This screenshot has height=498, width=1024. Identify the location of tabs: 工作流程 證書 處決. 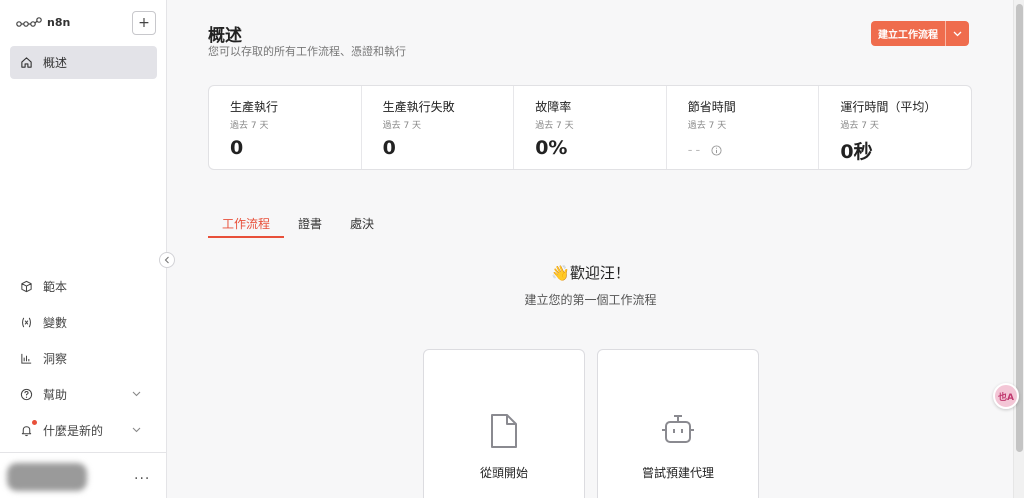
(298, 224).